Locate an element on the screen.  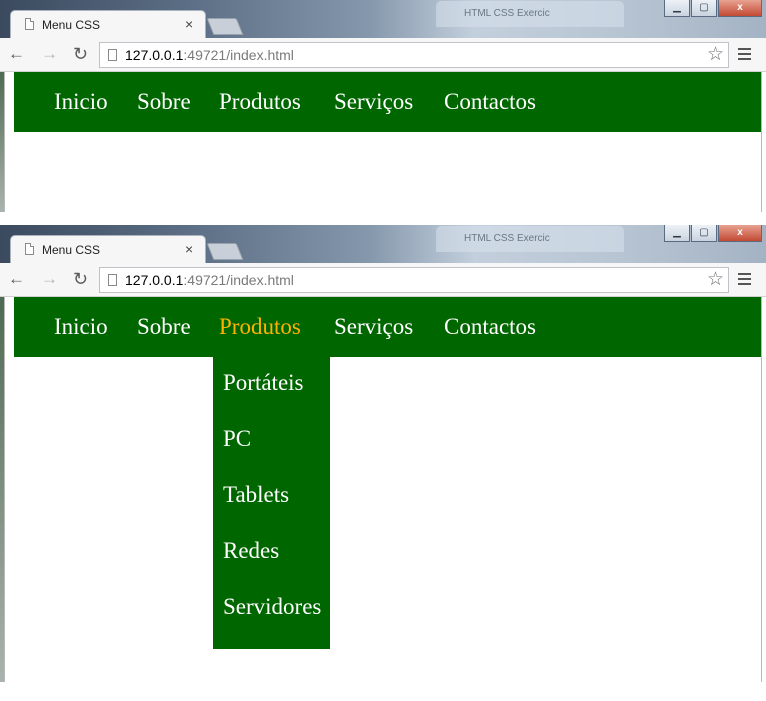
produtos-submenu: Portáteis PC Tablets Redes Servidores is located at coordinates (271, 503).